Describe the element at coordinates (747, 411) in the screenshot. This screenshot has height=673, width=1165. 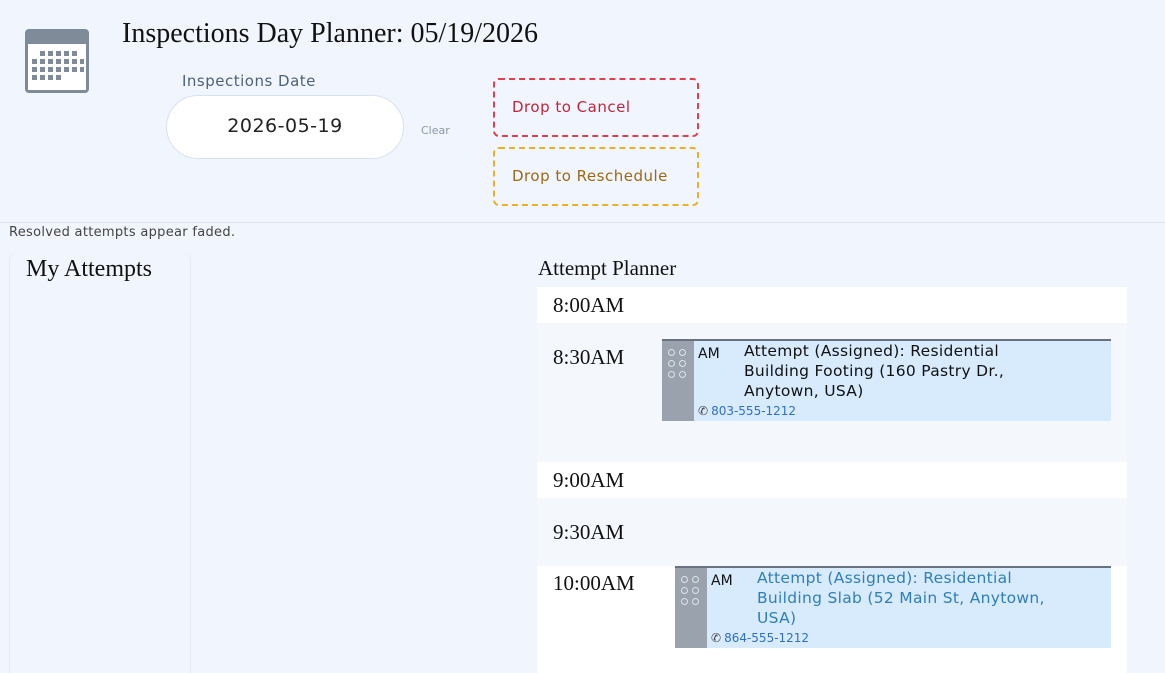
I see `attempt-phone: ✆ 803-555-1212` at that location.